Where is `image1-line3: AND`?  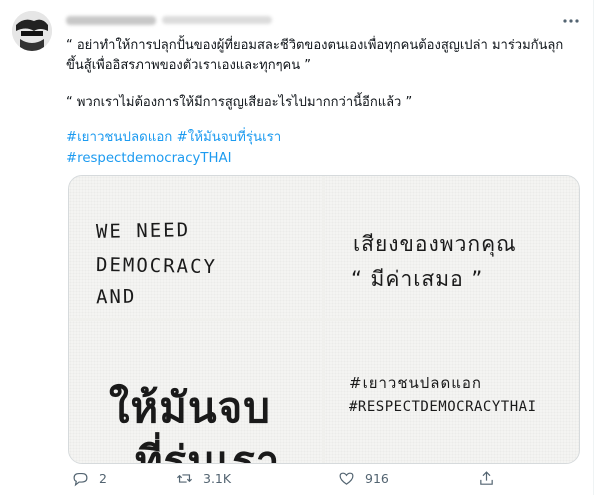 image1-line3: AND is located at coordinates (116, 297).